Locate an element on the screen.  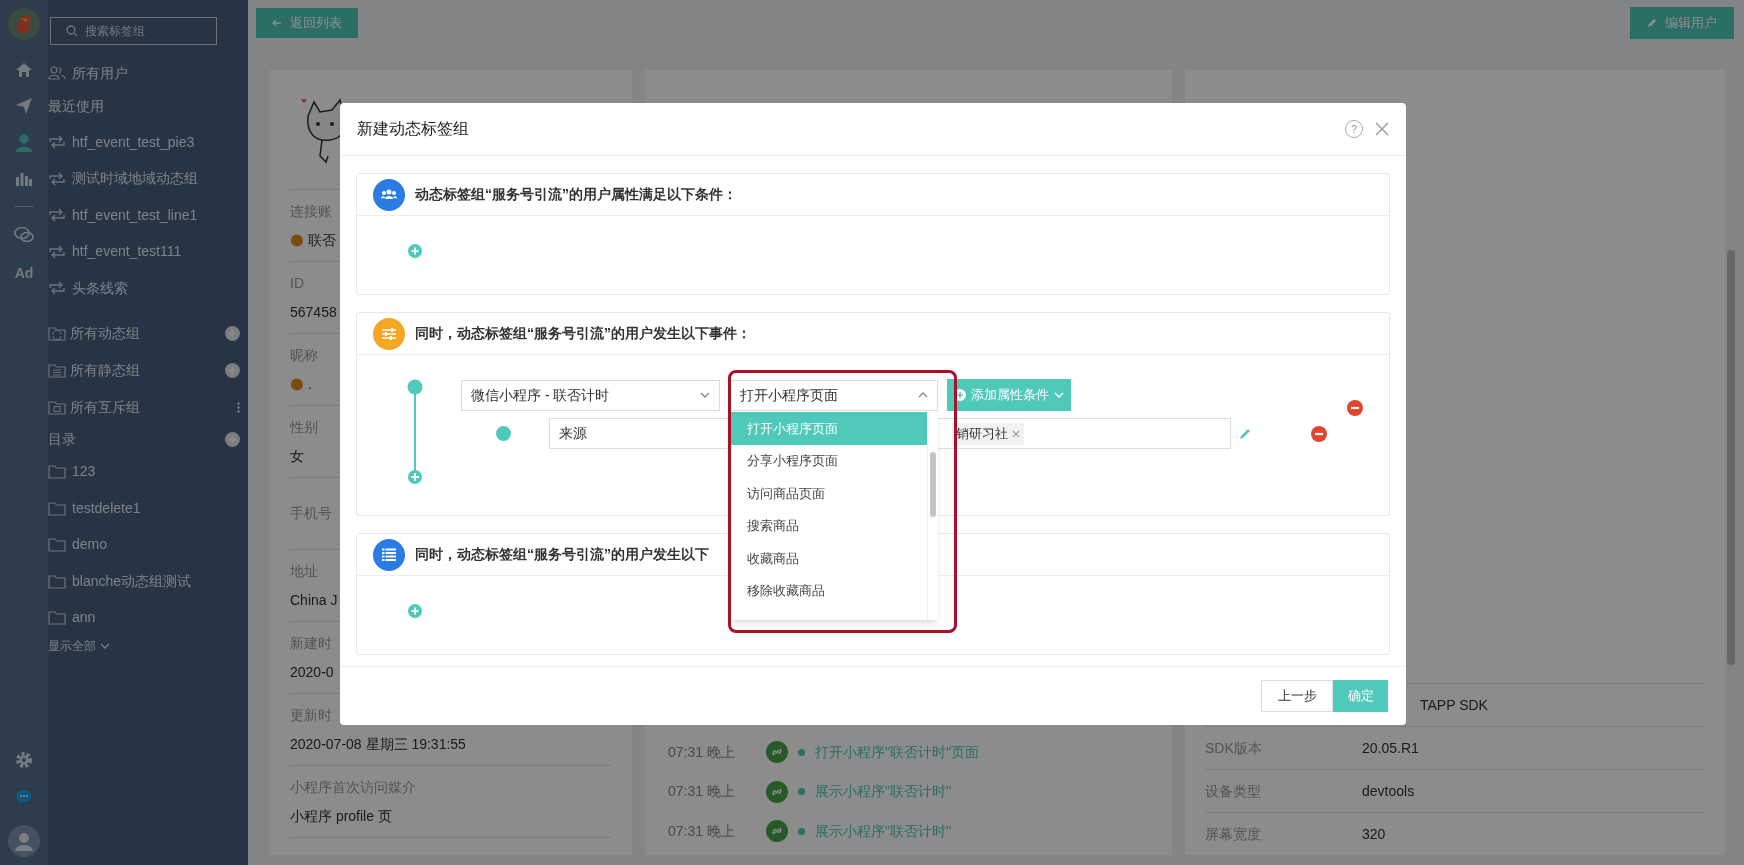
group-folder-item: 所有互斥组 is located at coordinates (151, 407).